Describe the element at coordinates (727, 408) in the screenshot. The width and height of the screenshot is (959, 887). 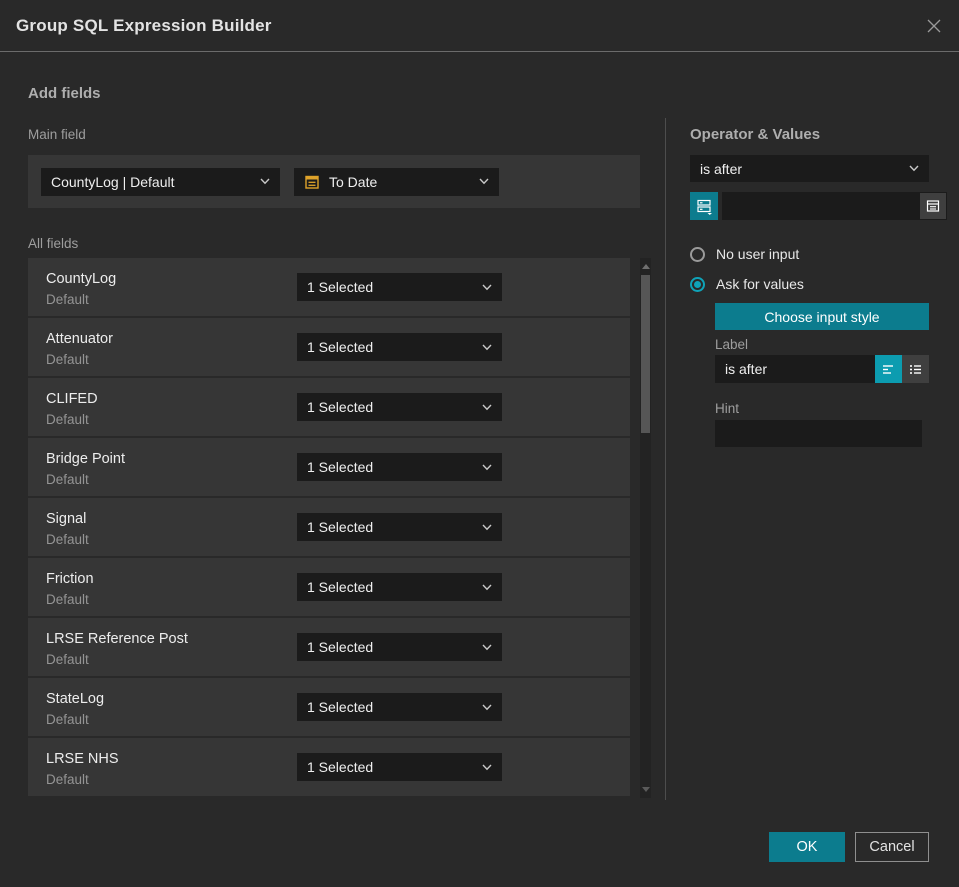
I see `hint-field-label: Hint` at that location.